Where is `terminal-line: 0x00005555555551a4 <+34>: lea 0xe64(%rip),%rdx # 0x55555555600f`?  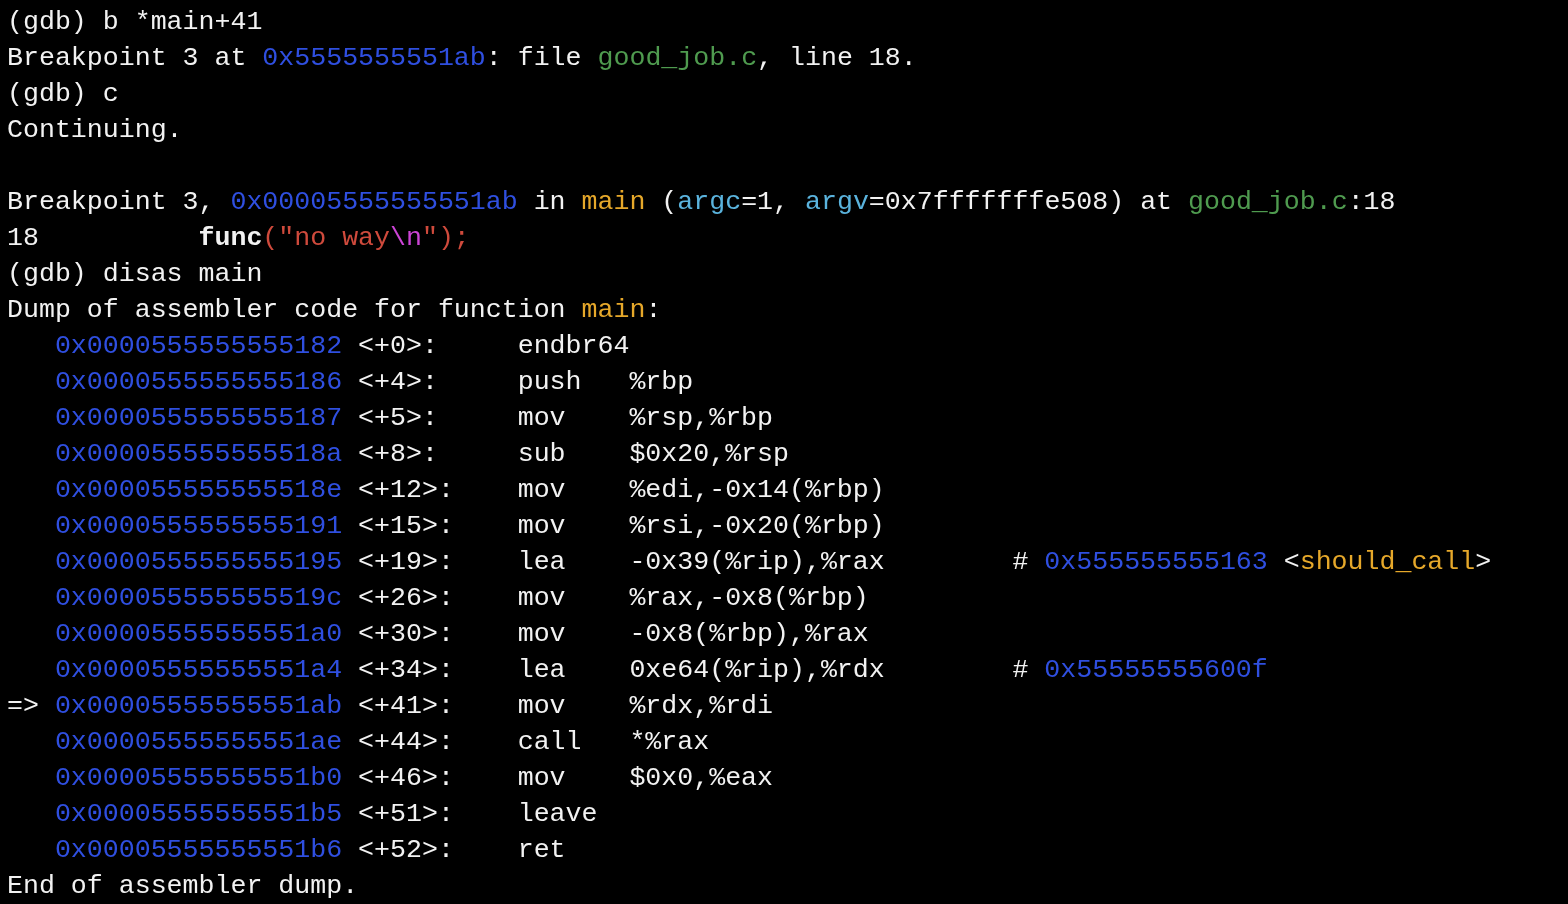
terminal-line: 0x00005555555551a4 <+34>: lea 0xe64(%rip),%rdx # 0x55555555600f is located at coordinates (661, 670).